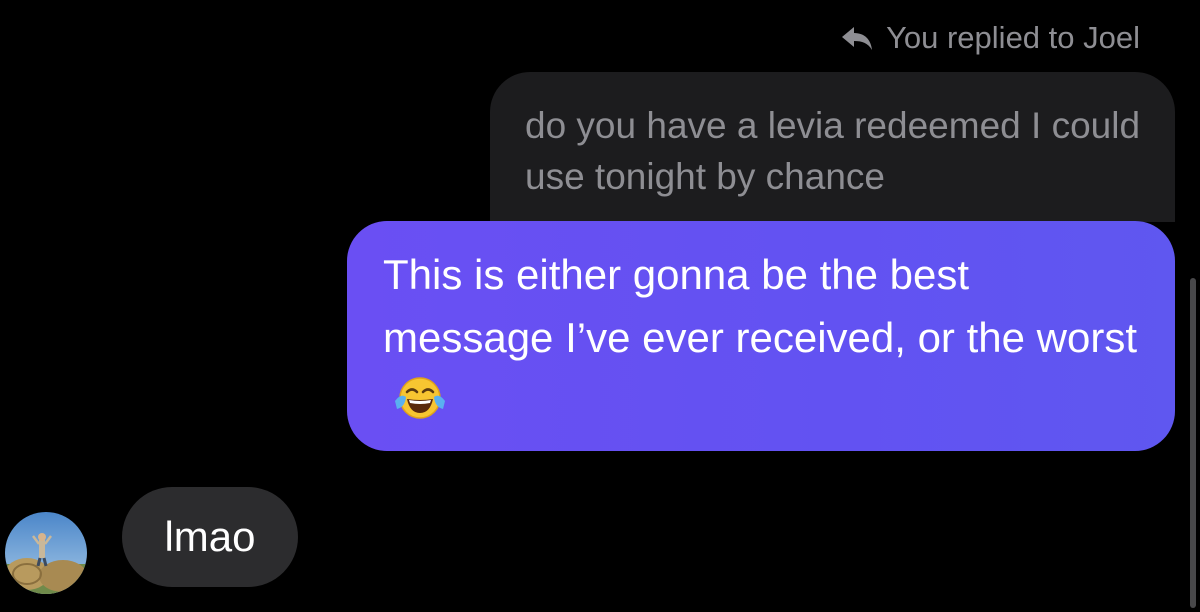 This screenshot has height=612, width=1200. I want to click on face-with-tears-of-joy-icon, so click(420, 398).